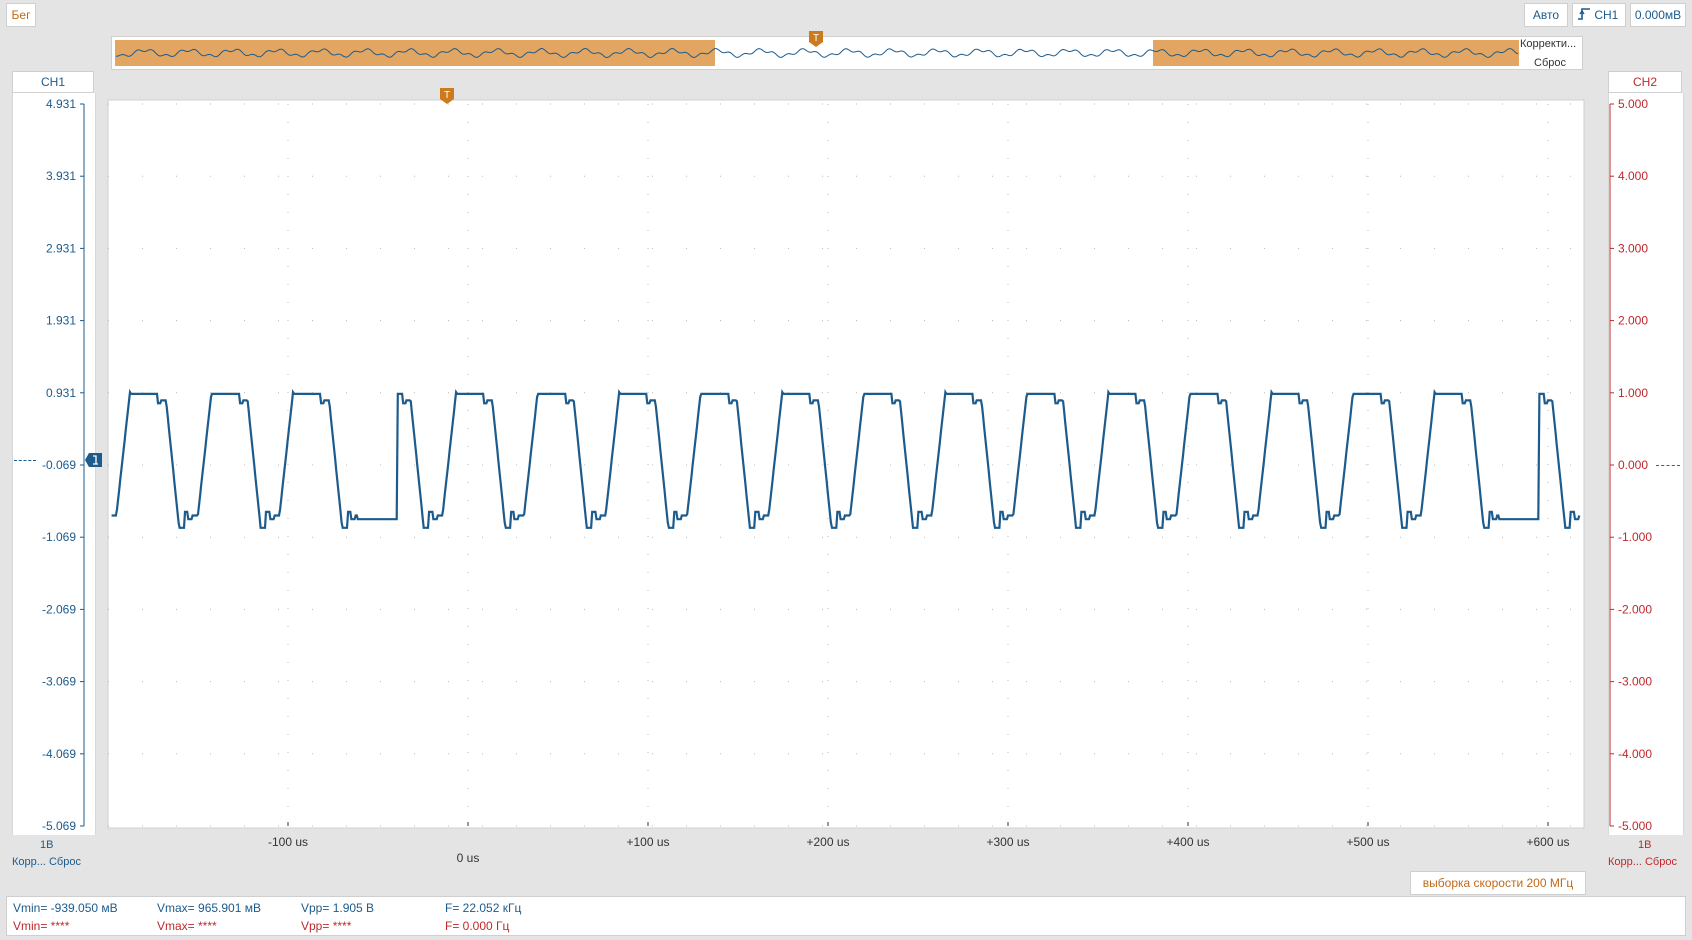 This screenshot has height=940, width=1692. What do you see at coordinates (25, 460) in the screenshot?
I see `ch1-ground-line` at bounding box center [25, 460].